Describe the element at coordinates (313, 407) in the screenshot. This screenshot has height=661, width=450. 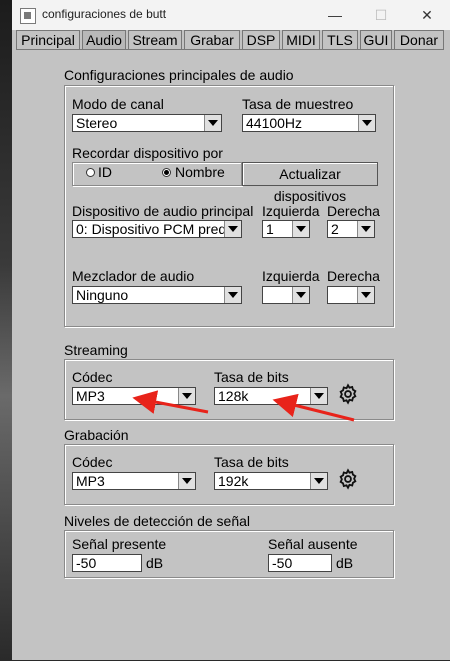
I see `annotation-arrow-bitrate` at that location.